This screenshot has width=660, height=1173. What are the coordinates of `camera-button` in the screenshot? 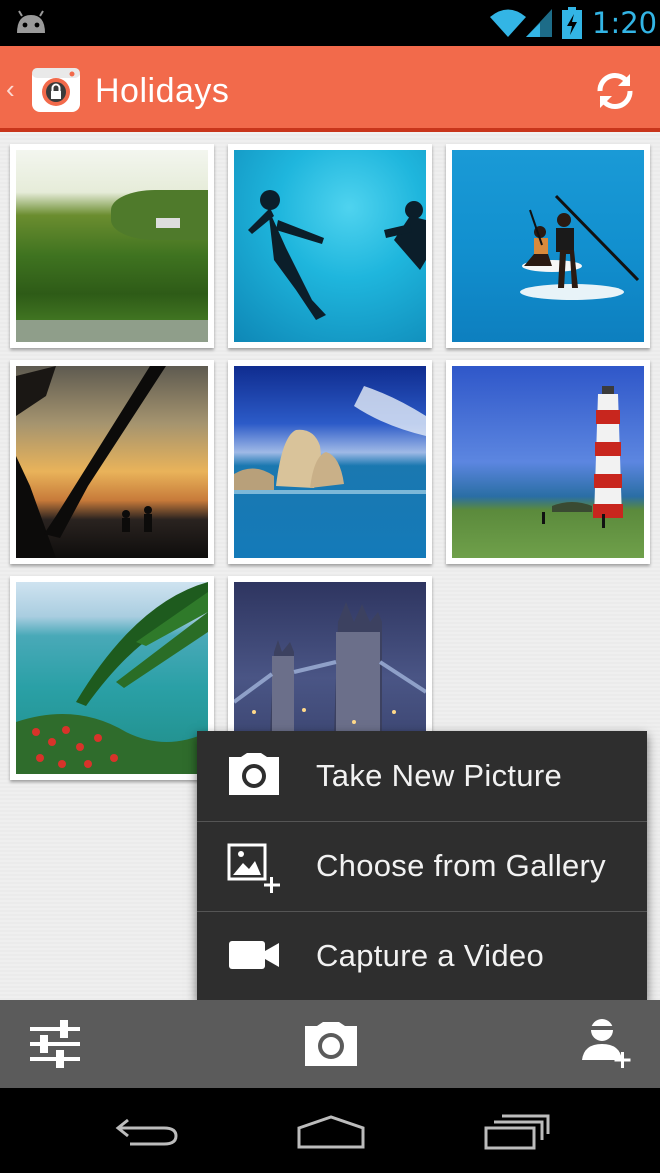 It's located at (330, 1044).